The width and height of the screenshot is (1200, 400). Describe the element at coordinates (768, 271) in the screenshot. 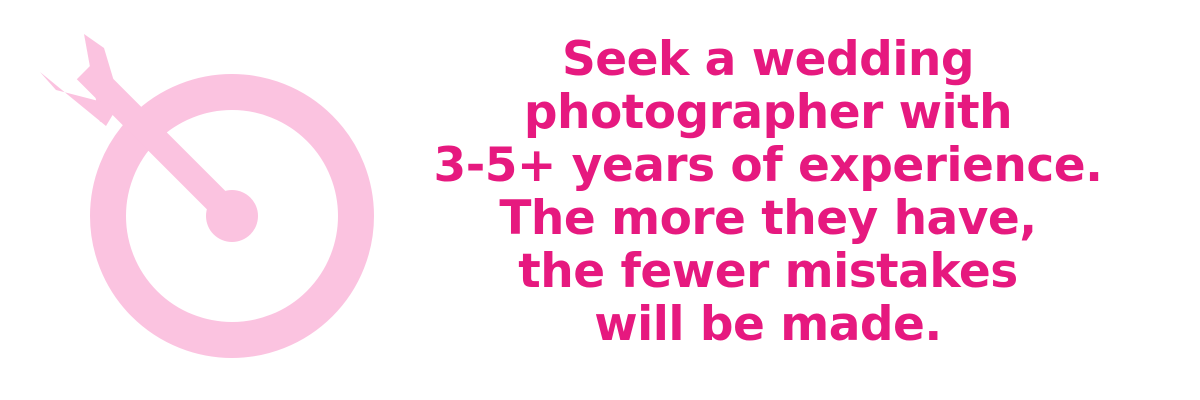

I see `tip-line-5: the fewer mistakes` at that location.